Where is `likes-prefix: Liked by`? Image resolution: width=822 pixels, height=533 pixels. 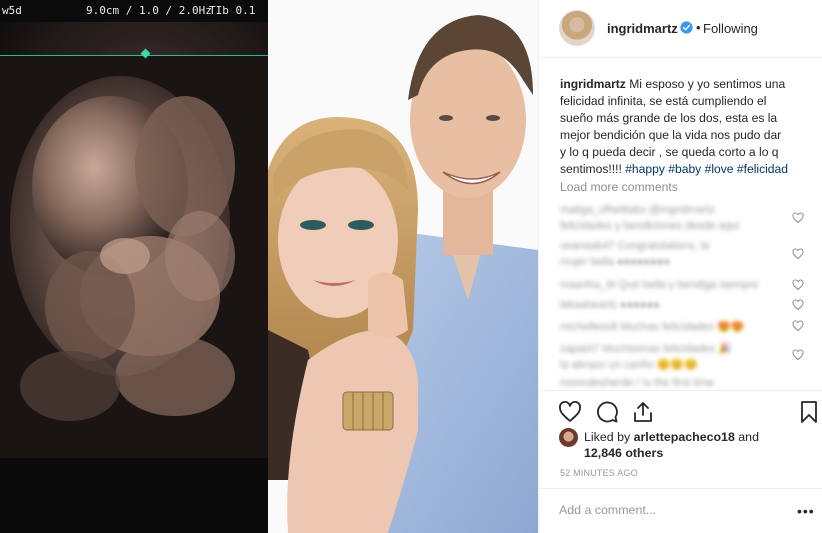 likes-prefix: Liked by is located at coordinates (609, 437).